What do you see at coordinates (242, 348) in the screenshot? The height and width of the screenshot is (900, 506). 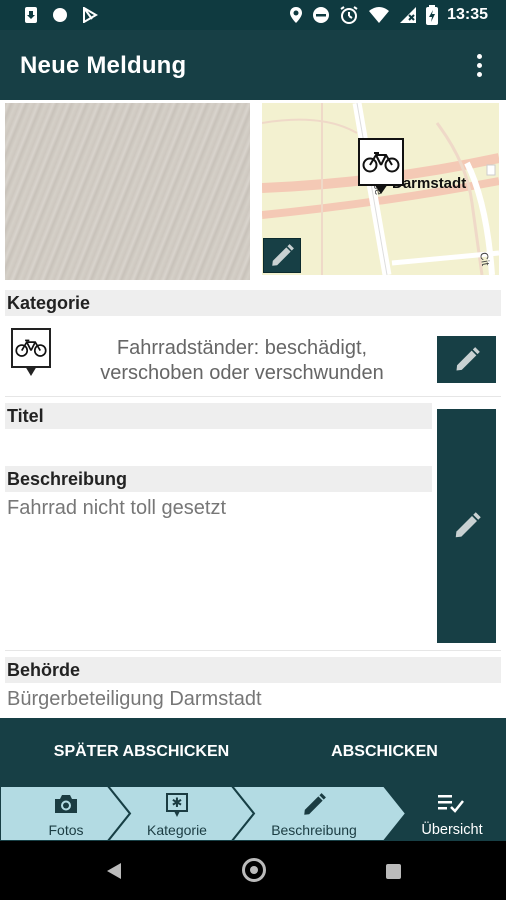 I see `category-text-line1: Fahrradständer: beschädigt,` at bounding box center [242, 348].